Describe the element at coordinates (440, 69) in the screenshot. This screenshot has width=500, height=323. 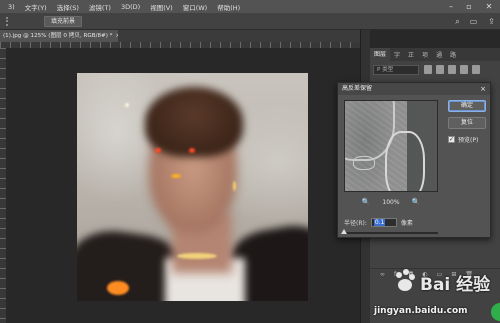
I see `filter-adjust-icon` at that location.